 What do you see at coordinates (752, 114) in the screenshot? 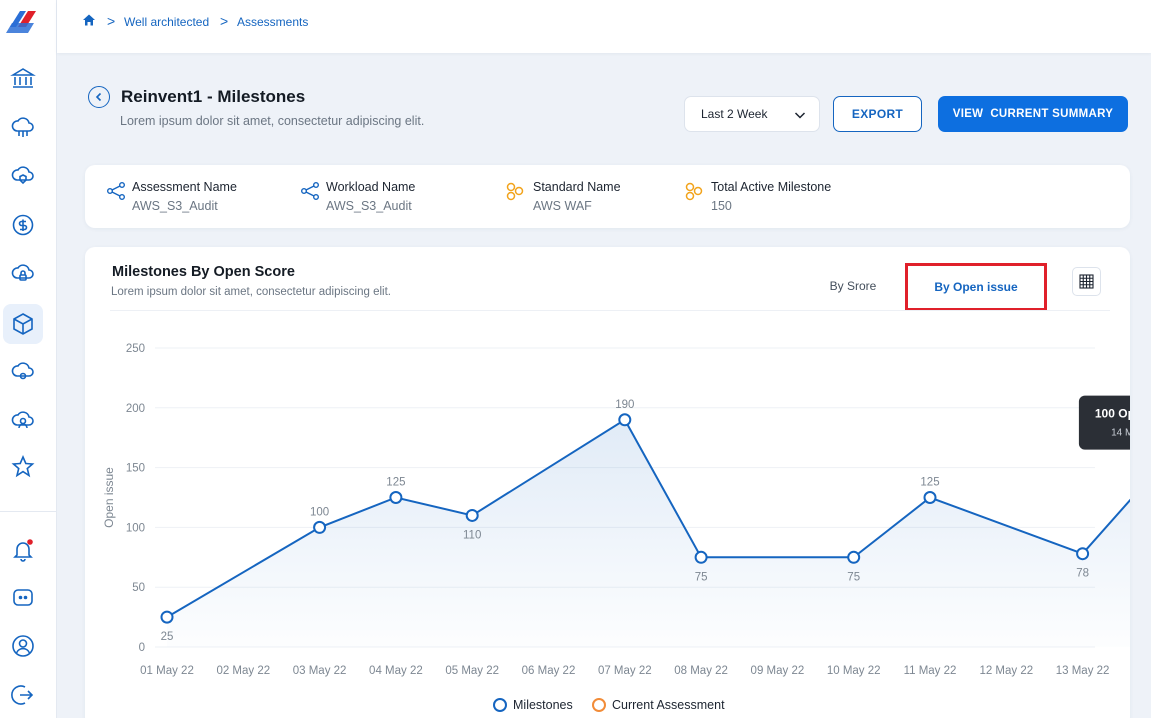
I see `period-select: Last 2 Week` at bounding box center [752, 114].